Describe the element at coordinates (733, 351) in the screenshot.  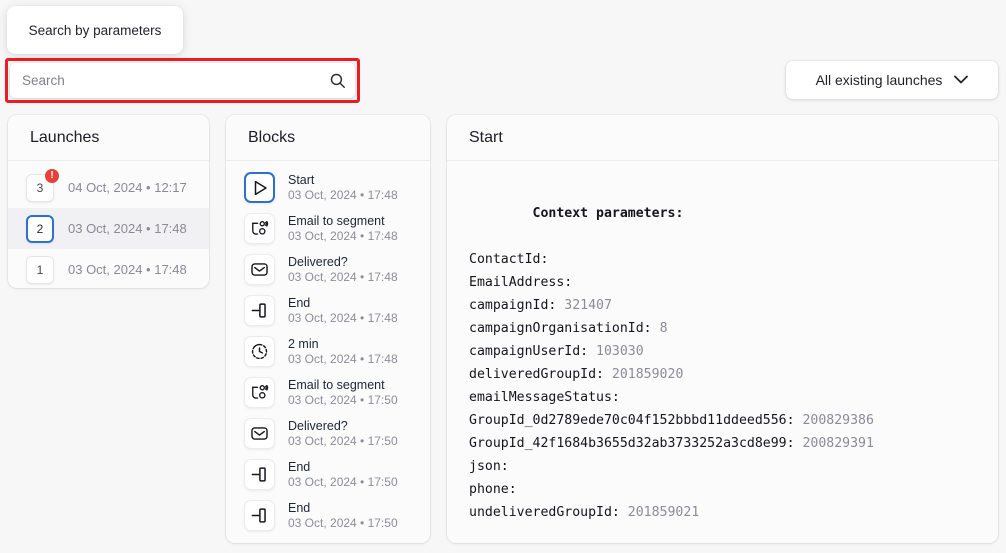
I see `context-parameter-row: campaignUserId: 103030` at that location.